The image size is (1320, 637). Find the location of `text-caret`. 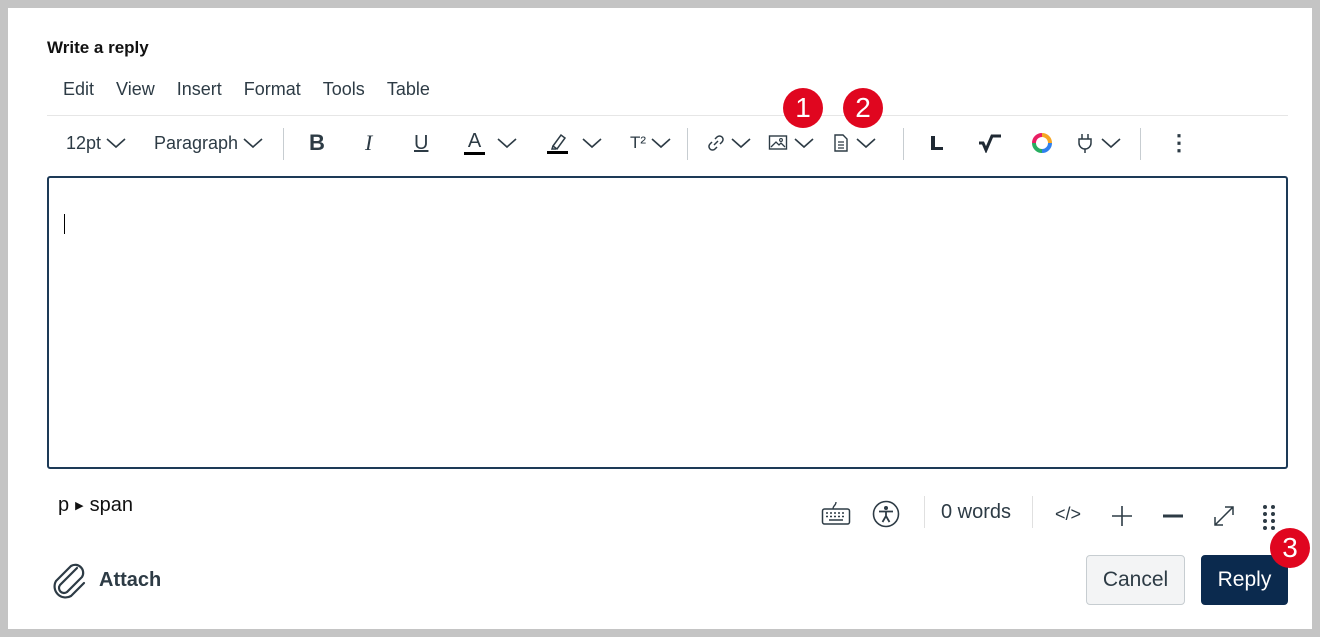

text-caret is located at coordinates (64, 224).